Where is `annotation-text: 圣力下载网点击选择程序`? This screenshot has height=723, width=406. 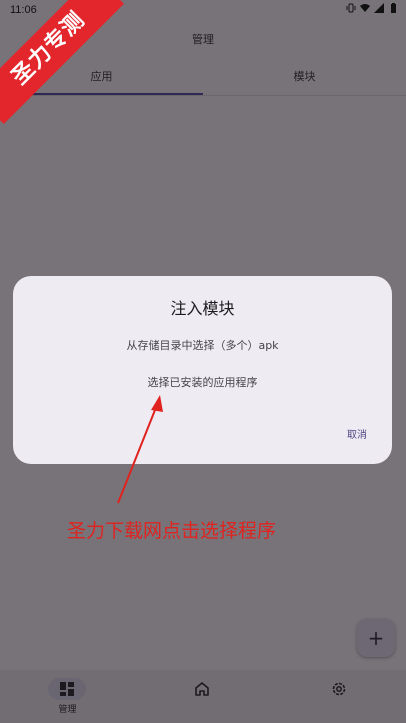
annotation-text: 圣力下载网点击选择程序 is located at coordinates (172, 531).